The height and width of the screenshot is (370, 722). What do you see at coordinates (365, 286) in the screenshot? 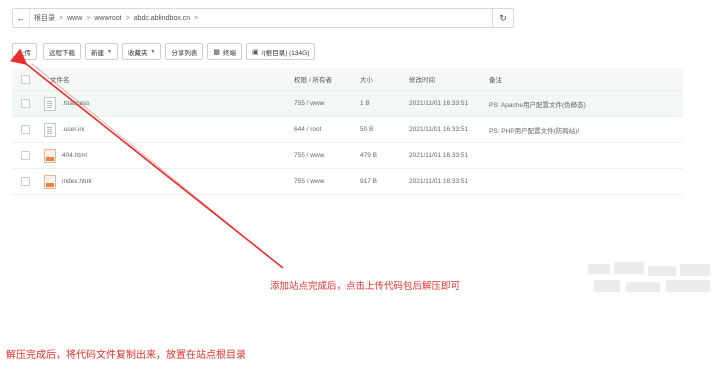
I see `upload-hint-annotation: 添加站点完成后，点击上传代码包后解压即可` at bounding box center [365, 286].